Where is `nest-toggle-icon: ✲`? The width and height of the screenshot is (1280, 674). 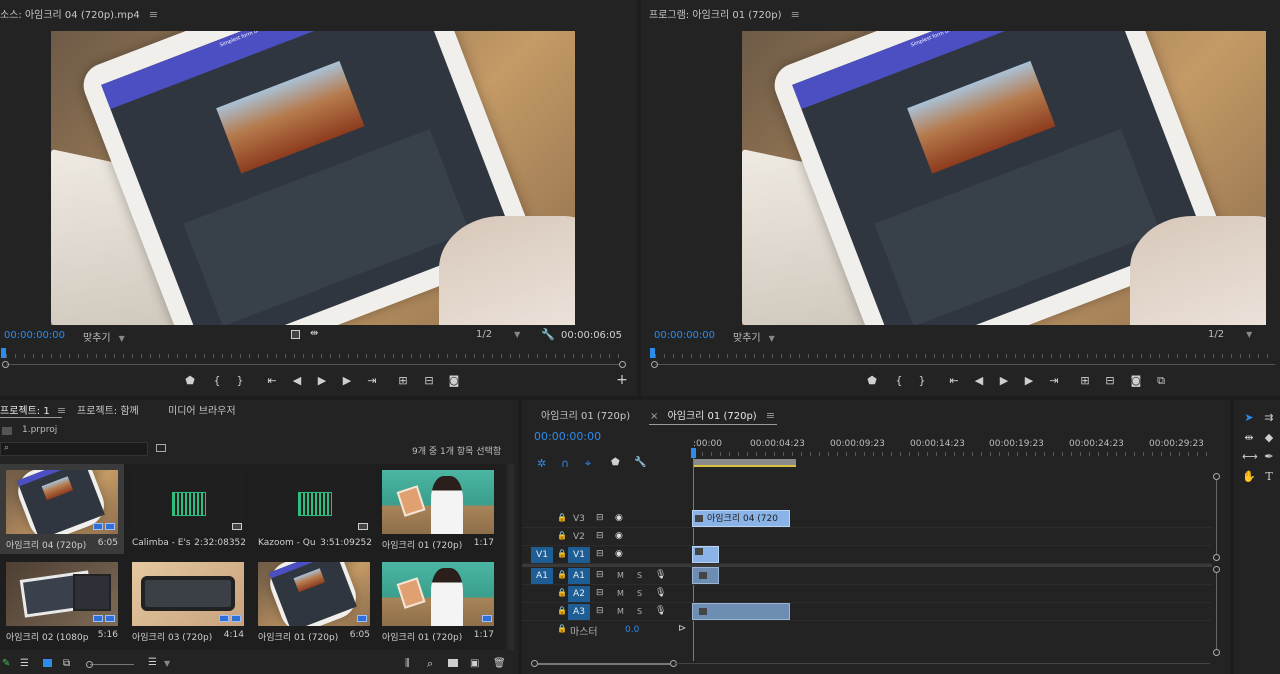
nest-toggle-icon: ✲ is located at coordinates (541, 463).